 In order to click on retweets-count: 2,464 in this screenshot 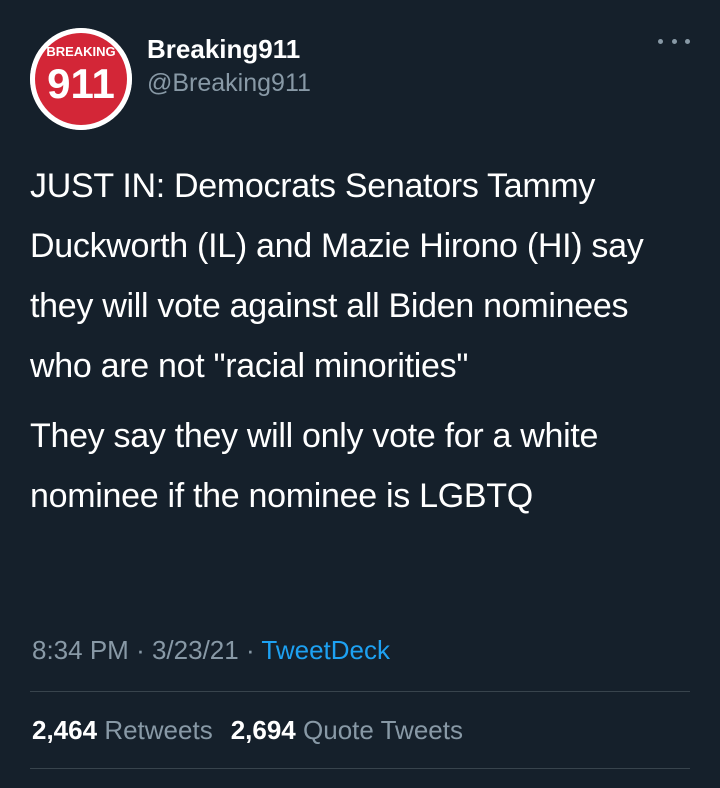, I will do `click(65, 730)`.